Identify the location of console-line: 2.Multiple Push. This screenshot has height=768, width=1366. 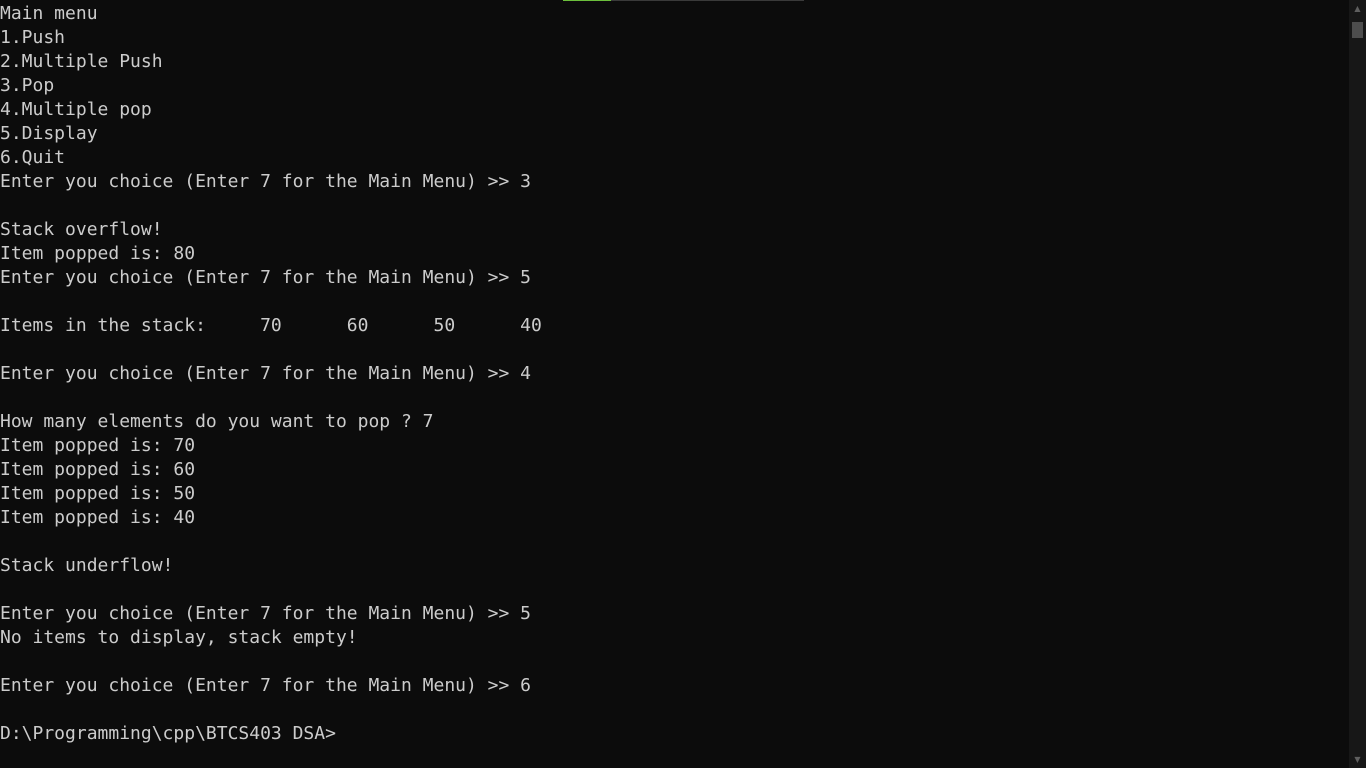
(81, 61).